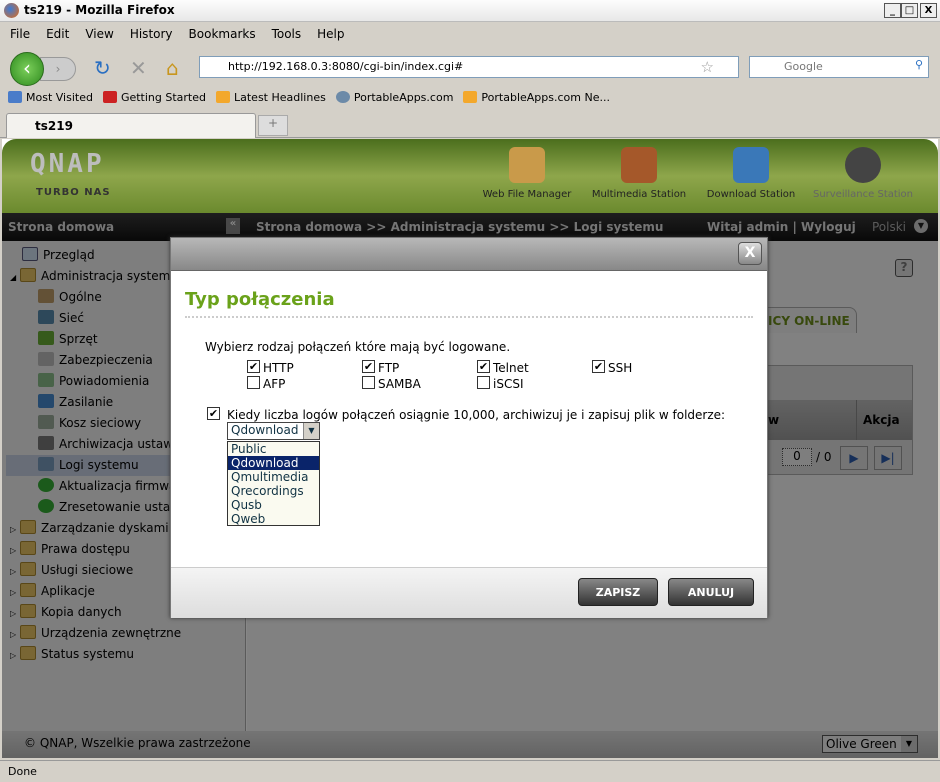 This screenshot has height=782, width=940. What do you see at coordinates (909, 10) in the screenshot?
I see `maximize-button: □` at bounding box center [909, 10].